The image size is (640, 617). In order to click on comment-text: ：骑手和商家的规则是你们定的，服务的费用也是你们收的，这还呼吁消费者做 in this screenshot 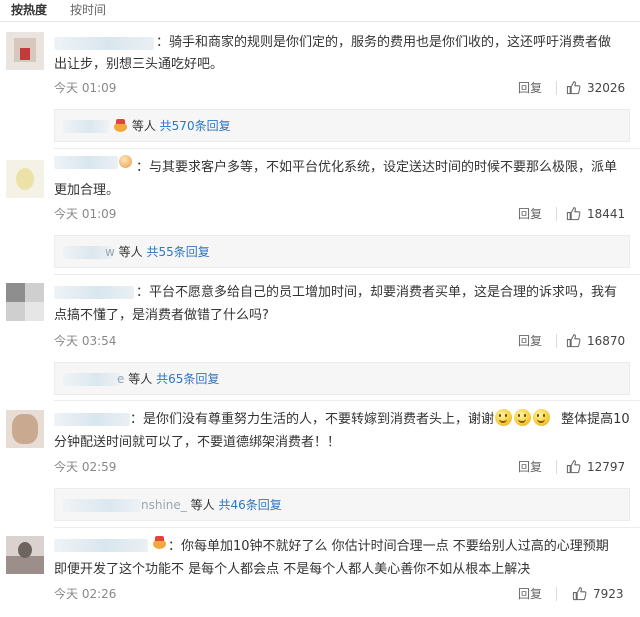, I will do `click(384, 42)`.